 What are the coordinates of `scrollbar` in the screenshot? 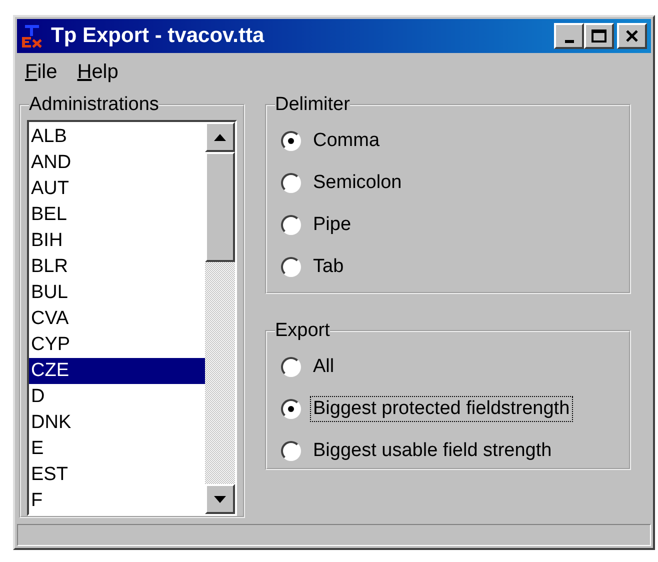 It's located at (220, 318).